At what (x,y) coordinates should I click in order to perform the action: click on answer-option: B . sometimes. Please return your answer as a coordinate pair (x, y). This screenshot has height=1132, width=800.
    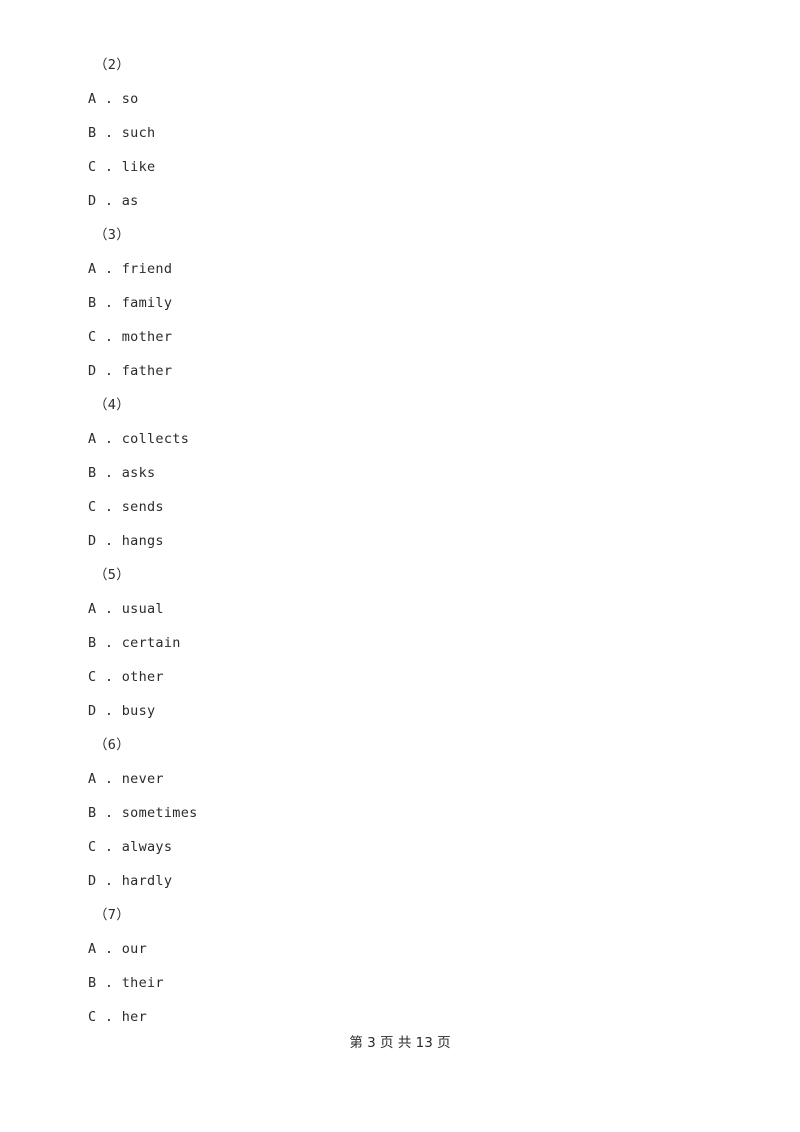
    Looking at the image, I should click on (143, 813).